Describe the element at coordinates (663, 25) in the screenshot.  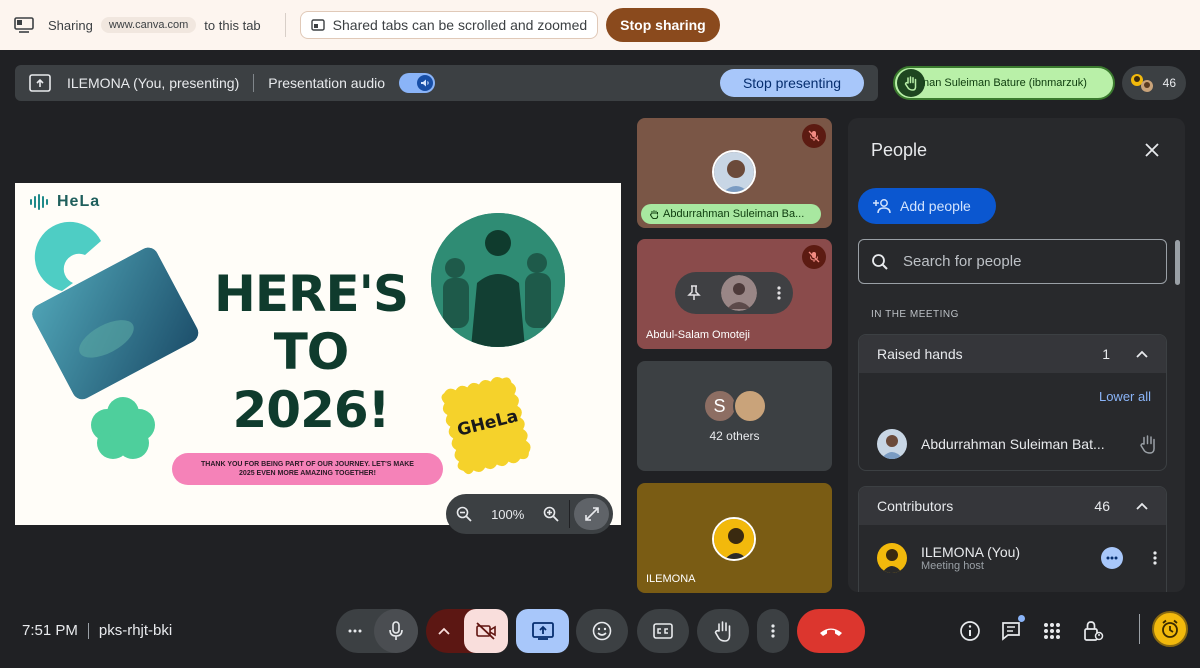
I see `stop-sharing-button: Stop sharing` at that location.